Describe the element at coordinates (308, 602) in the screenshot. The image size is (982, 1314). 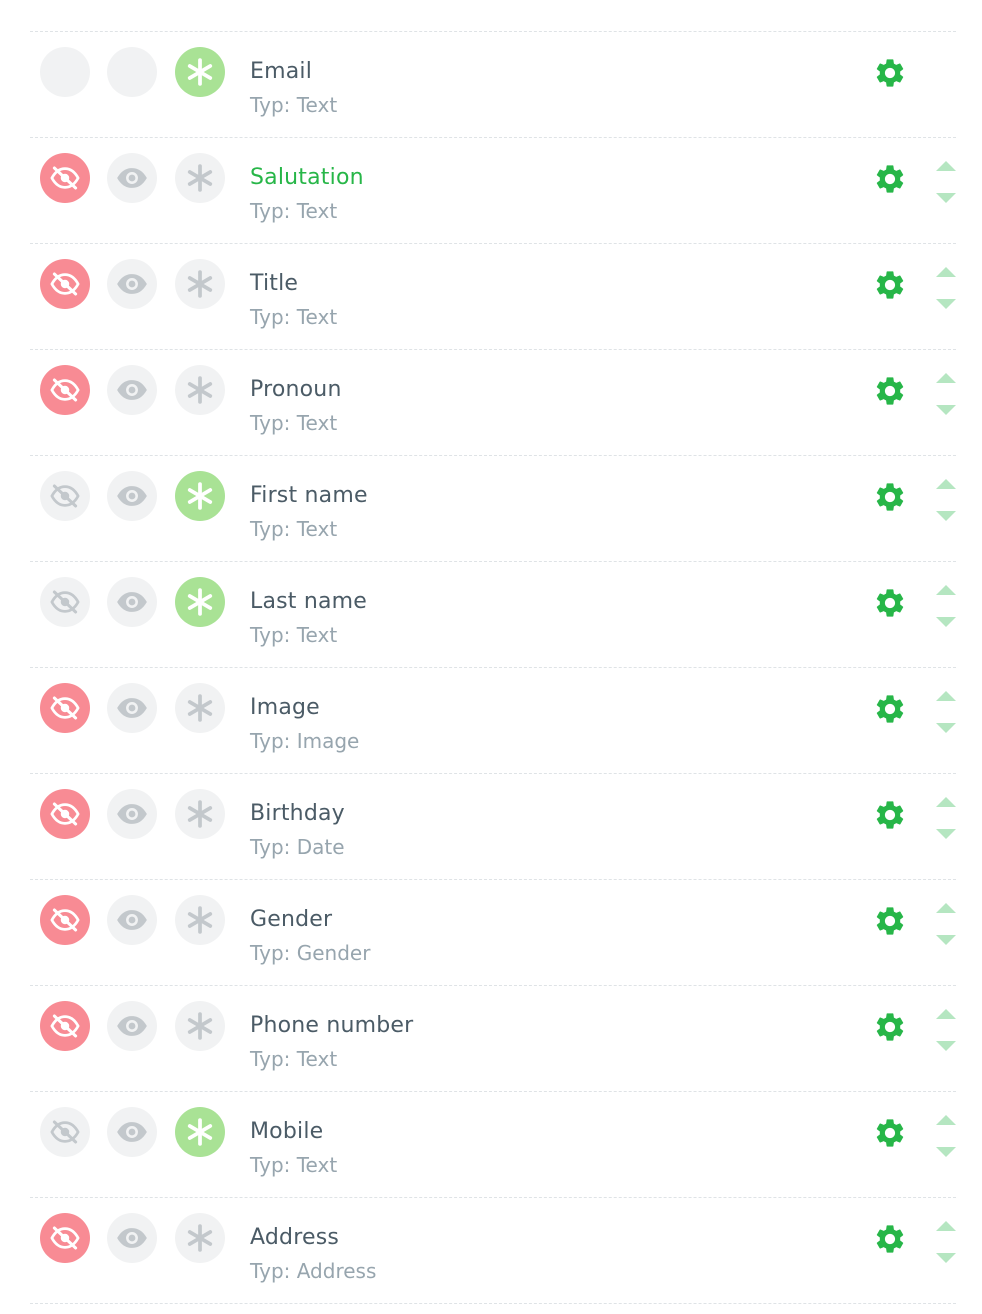
I see `field-label: Last name` at that location.